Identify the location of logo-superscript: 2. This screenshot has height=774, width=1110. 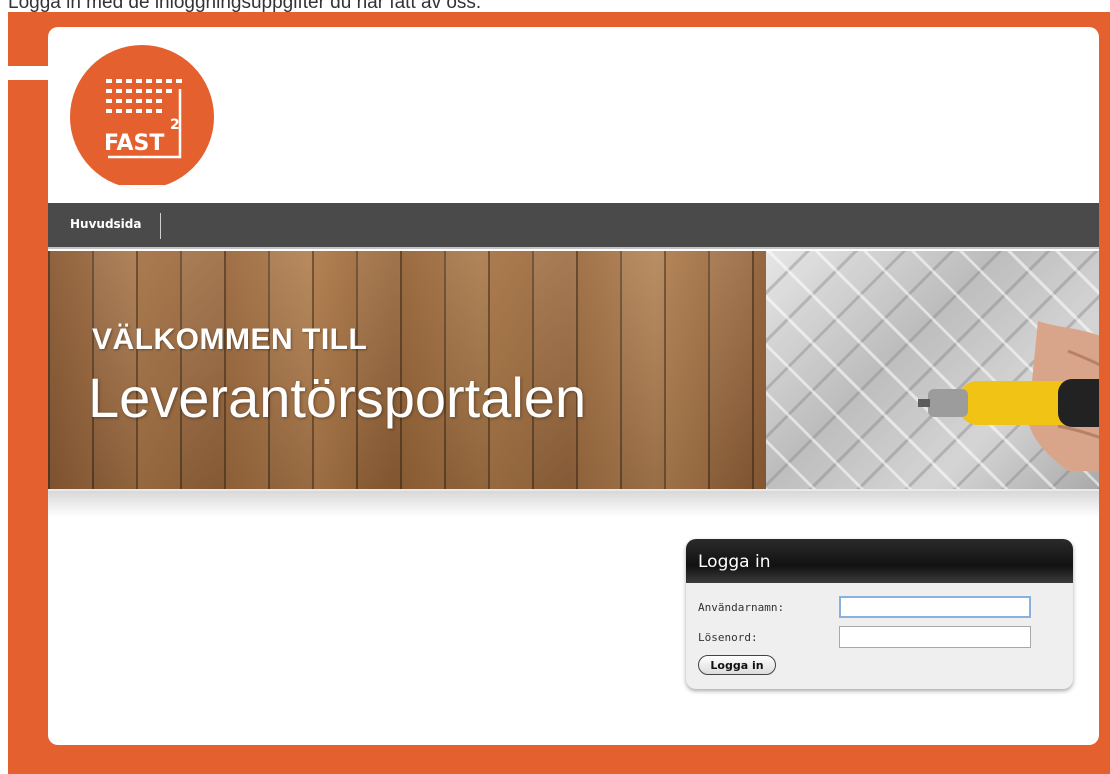
(175, 125).